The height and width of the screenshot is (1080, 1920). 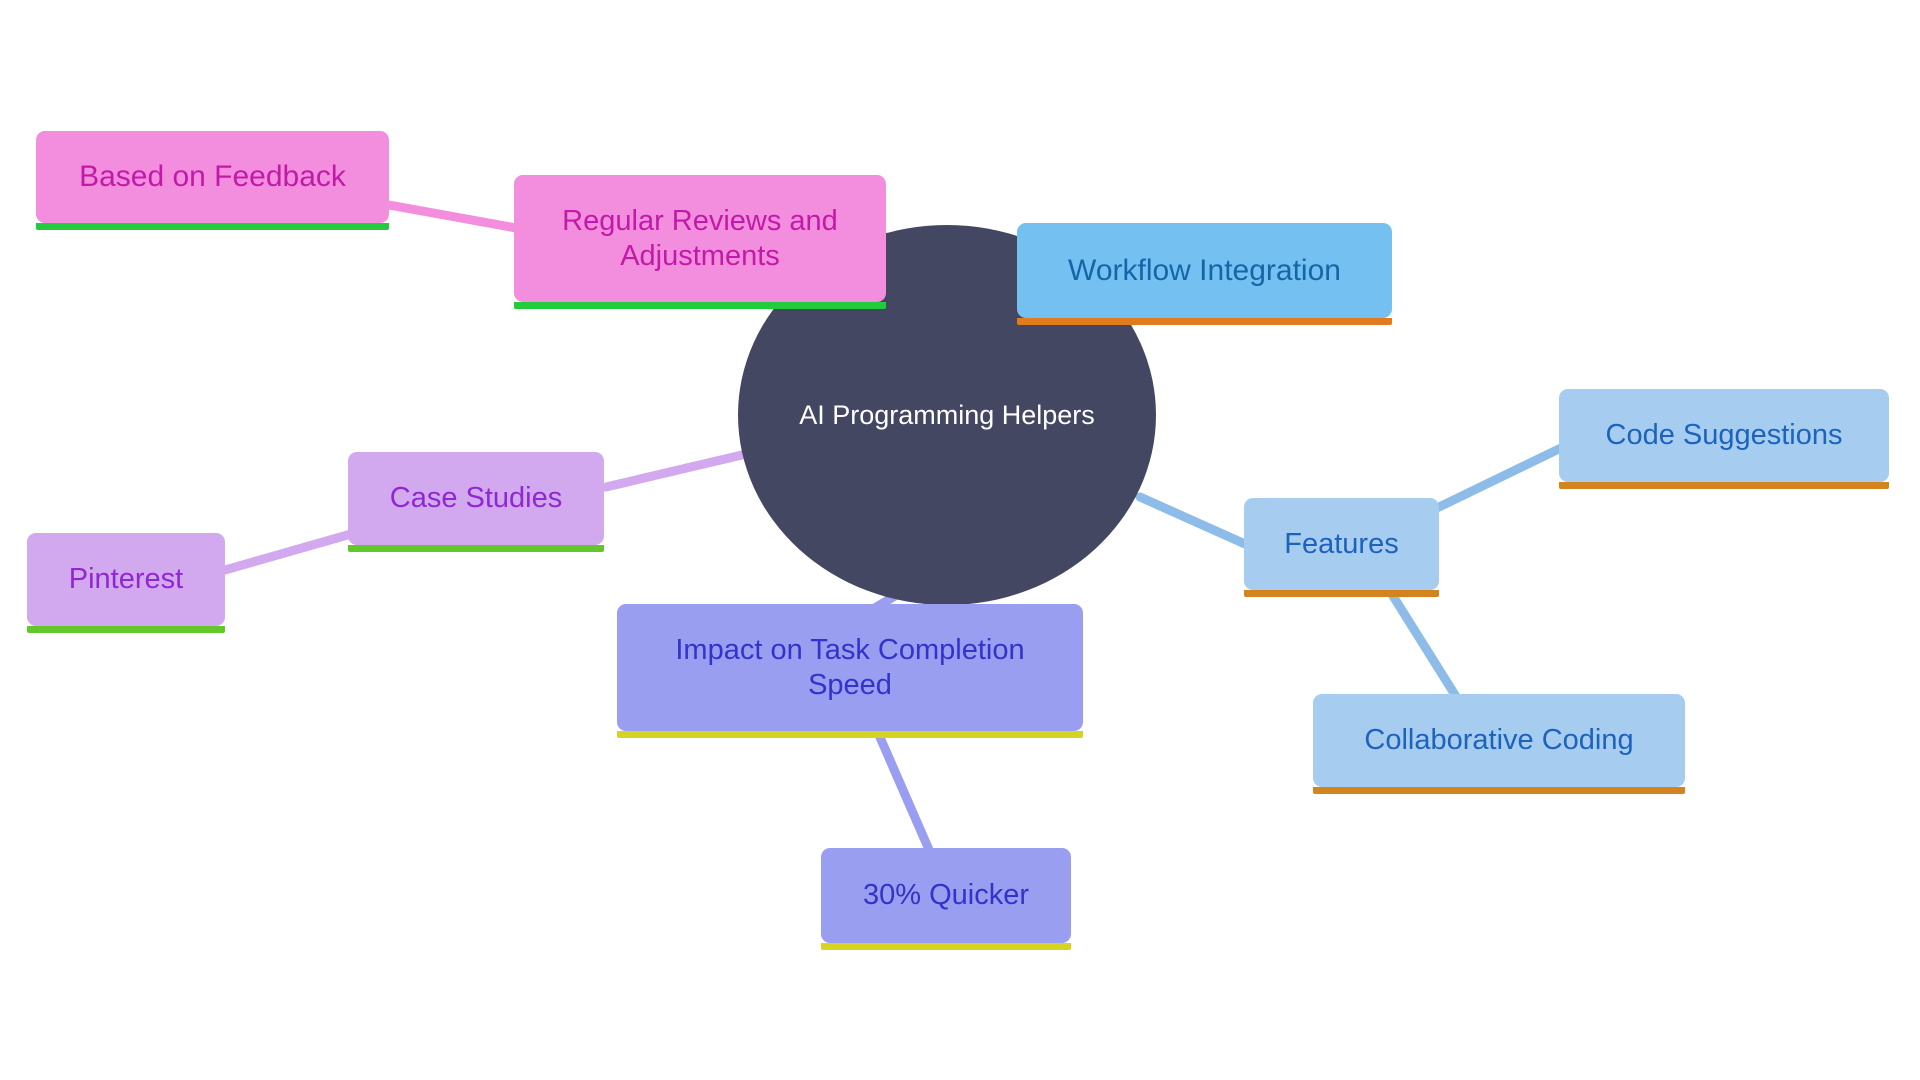 I want to click on node-code-suggestions-accent, so click(x=1724, y=485).